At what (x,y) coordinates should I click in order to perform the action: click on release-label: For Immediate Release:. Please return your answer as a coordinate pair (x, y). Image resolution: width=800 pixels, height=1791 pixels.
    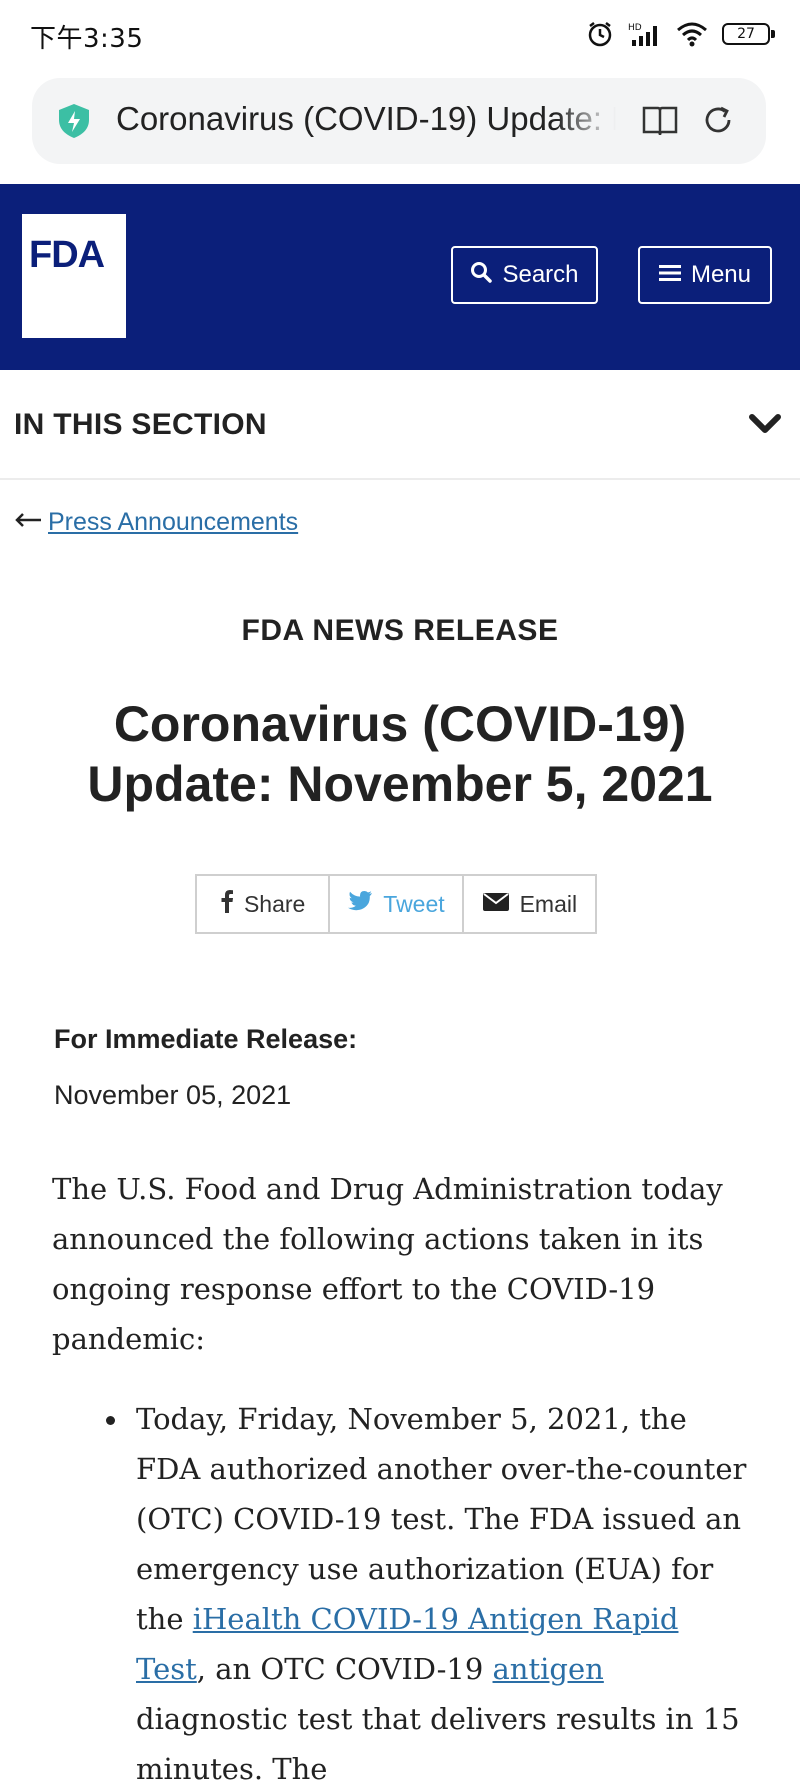
    Looking at the image, I should click on (206, 1039).